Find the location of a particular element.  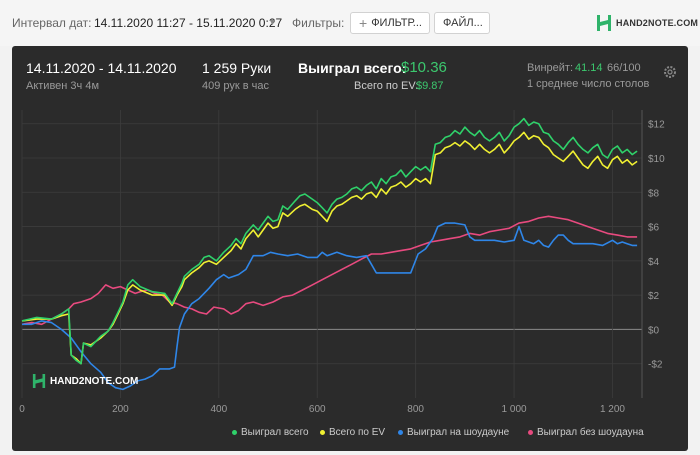

brand-logo-text: HAND2NOTE.COM is located at coordinates (657, 23).